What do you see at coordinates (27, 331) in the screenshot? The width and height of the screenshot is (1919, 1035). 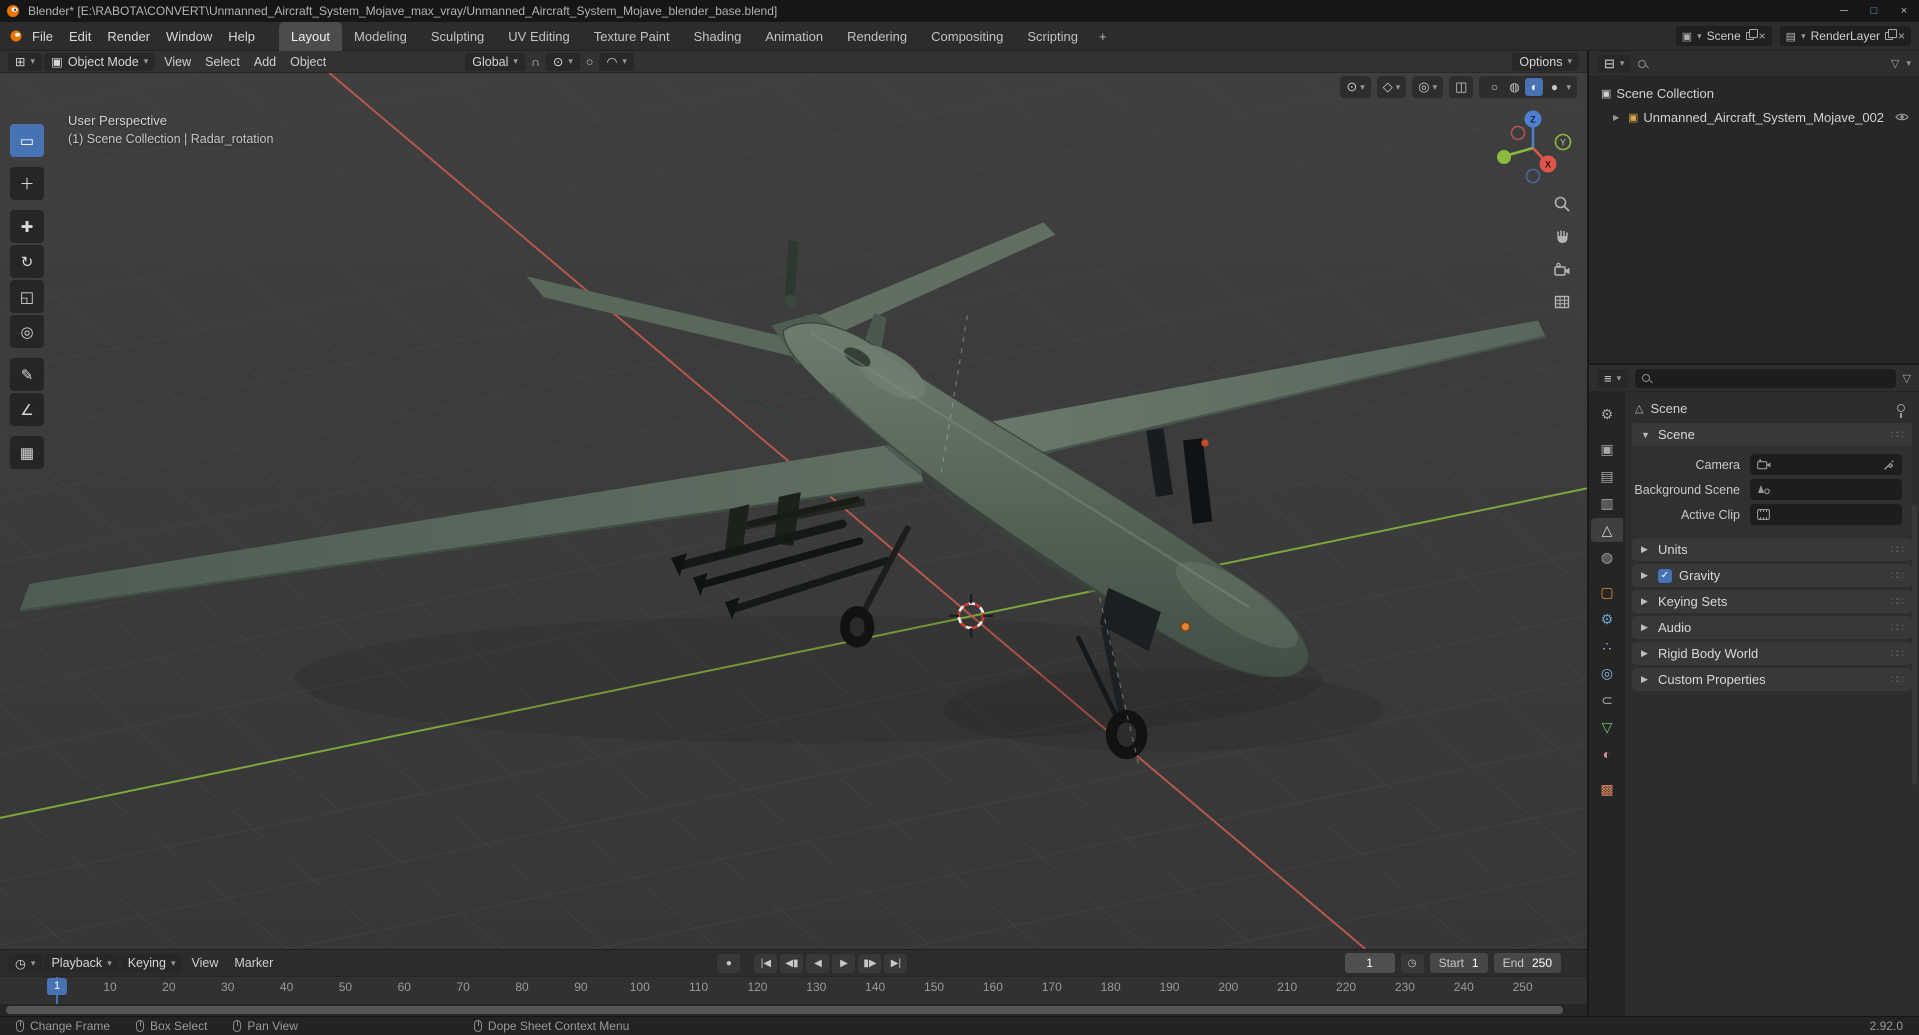 I see `tool-button-transform: ◎` at bounding box center [27, 331].